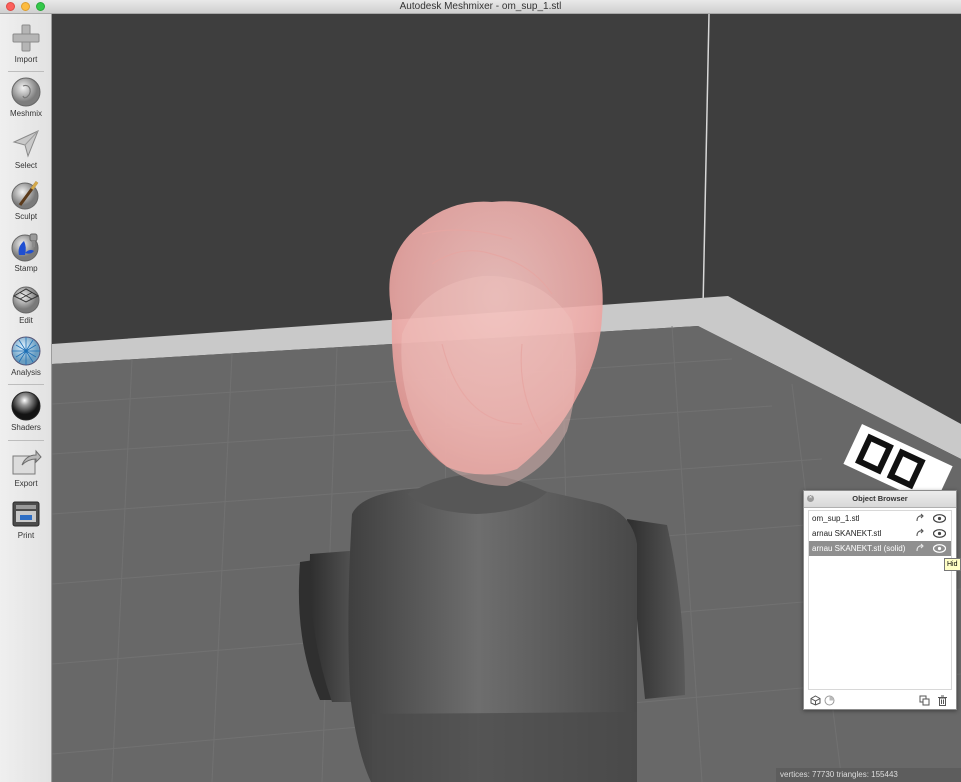 The width and height of the screenshot is (961, 782). I want to click on export-button: Export, so click(26, 467).